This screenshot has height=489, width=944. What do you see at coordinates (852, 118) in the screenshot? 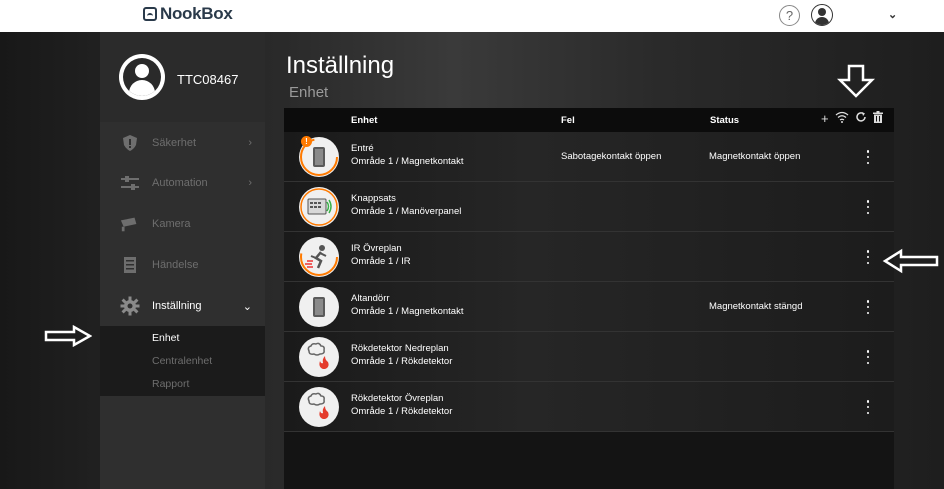
I see `table-actions: +` at bounding box center [852, 118].